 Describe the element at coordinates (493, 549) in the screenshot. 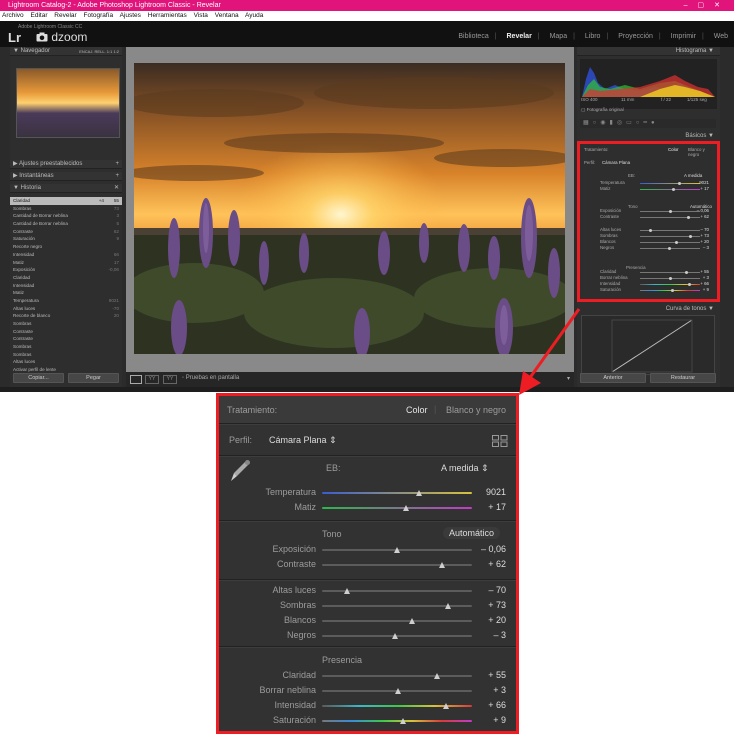

I see `exposure-value: – 0,06` at that location.